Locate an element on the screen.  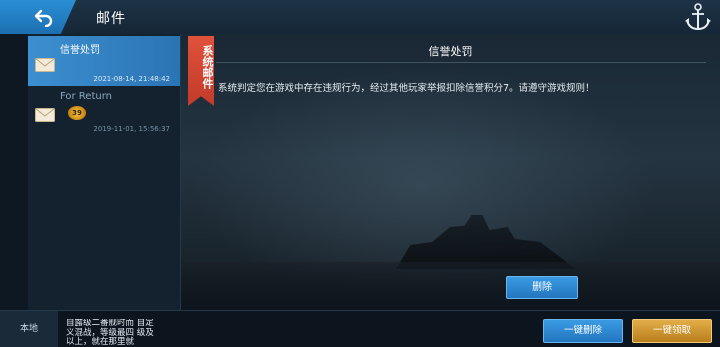
mail-time: 2019-11-01, 15:56:37 is located at coordinates (131, 129).